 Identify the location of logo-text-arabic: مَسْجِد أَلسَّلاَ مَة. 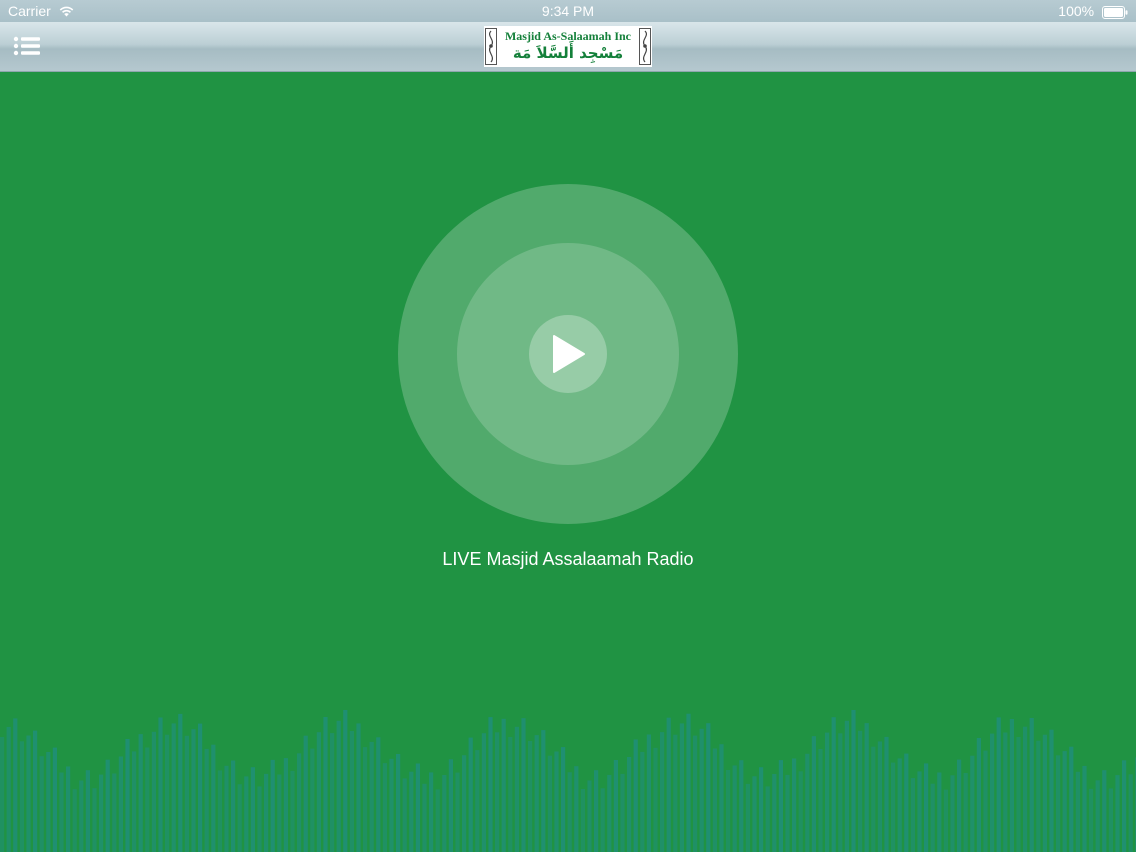
(568, 53).